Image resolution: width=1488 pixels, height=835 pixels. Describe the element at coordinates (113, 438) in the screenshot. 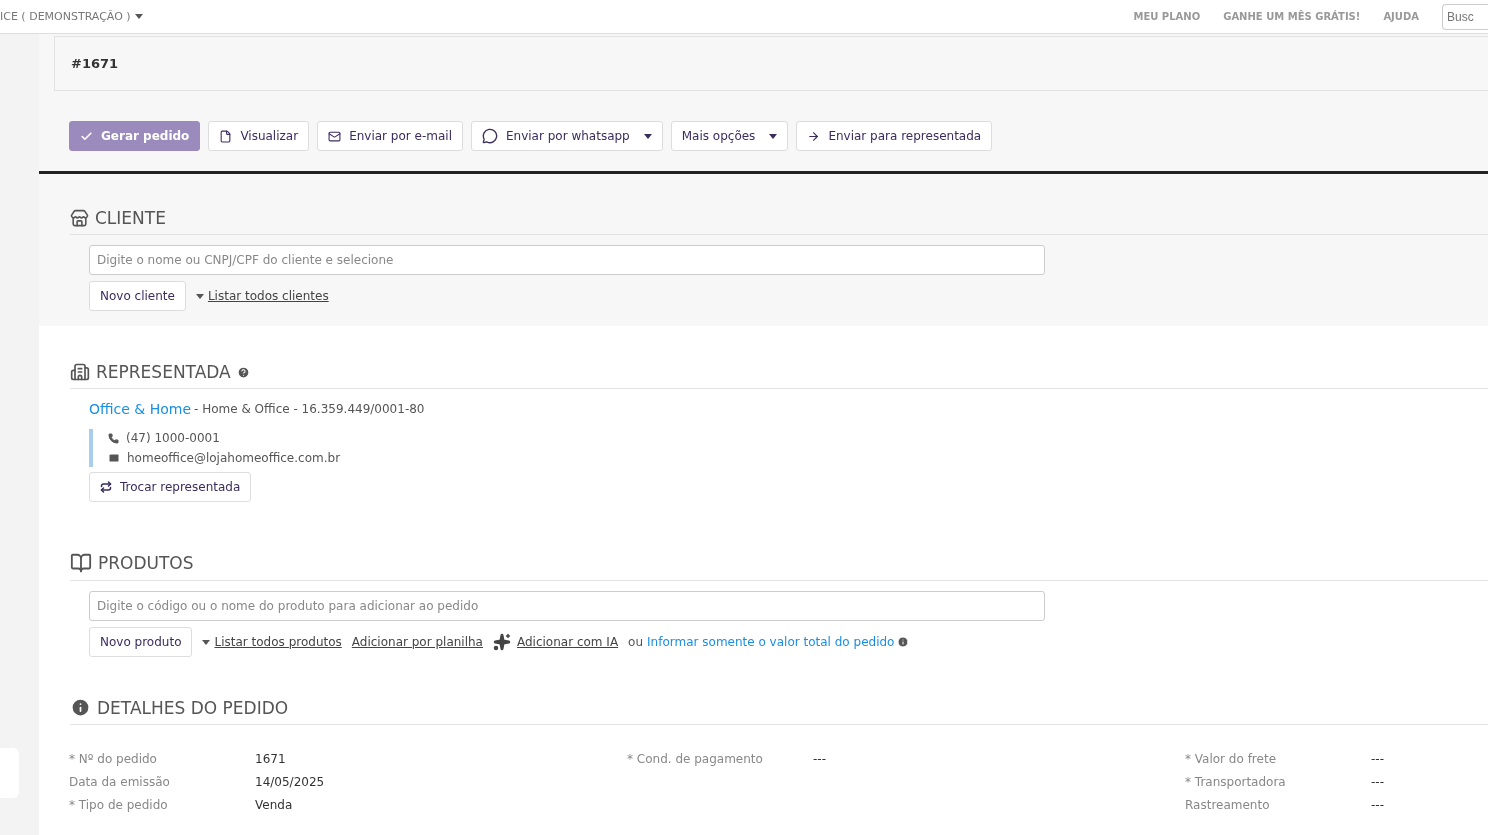

I see `phone-icon` at that location.